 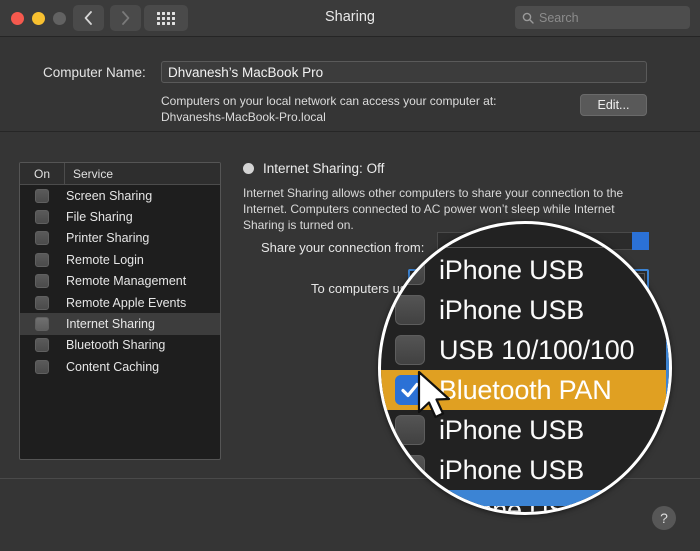 What do you see at coordinates (109, 195) in the screenshot?
I see `service-name-label: Screen Sharing` at bounding box center [109, 195].